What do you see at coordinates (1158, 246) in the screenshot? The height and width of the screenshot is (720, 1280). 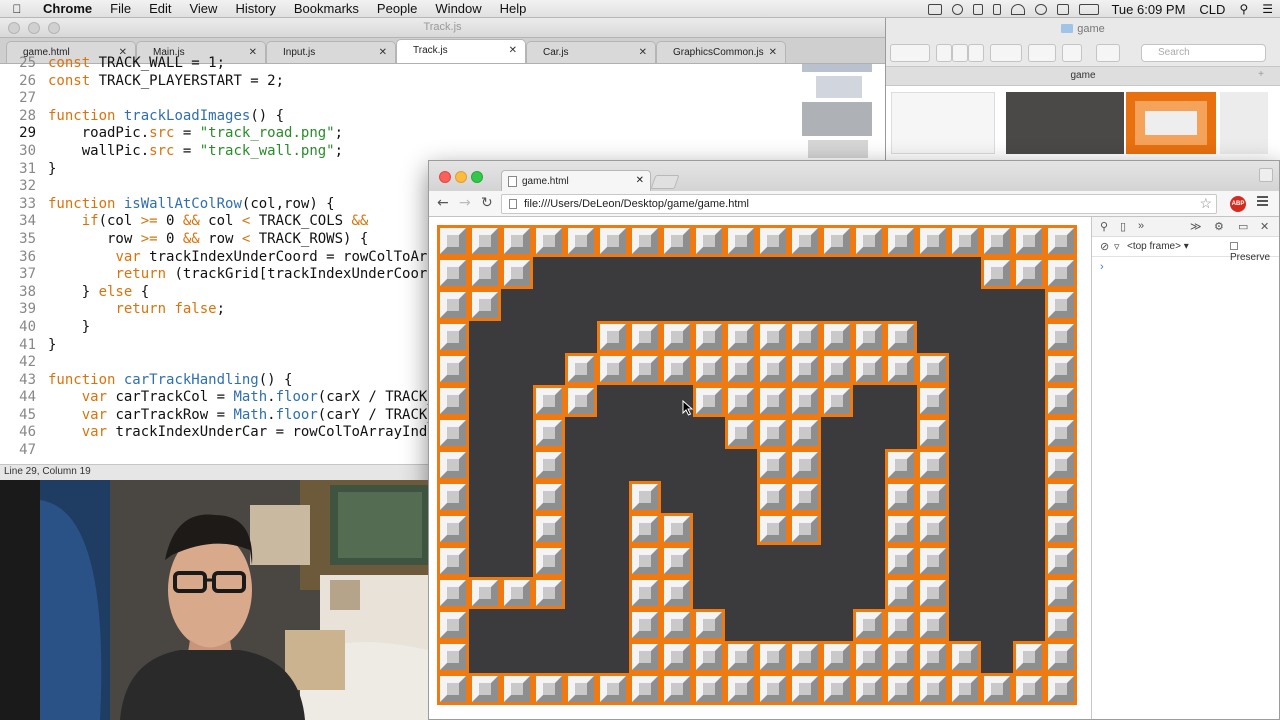 I see `frame-selector: <top frame> ▾` at bounding box center [1158, 246].